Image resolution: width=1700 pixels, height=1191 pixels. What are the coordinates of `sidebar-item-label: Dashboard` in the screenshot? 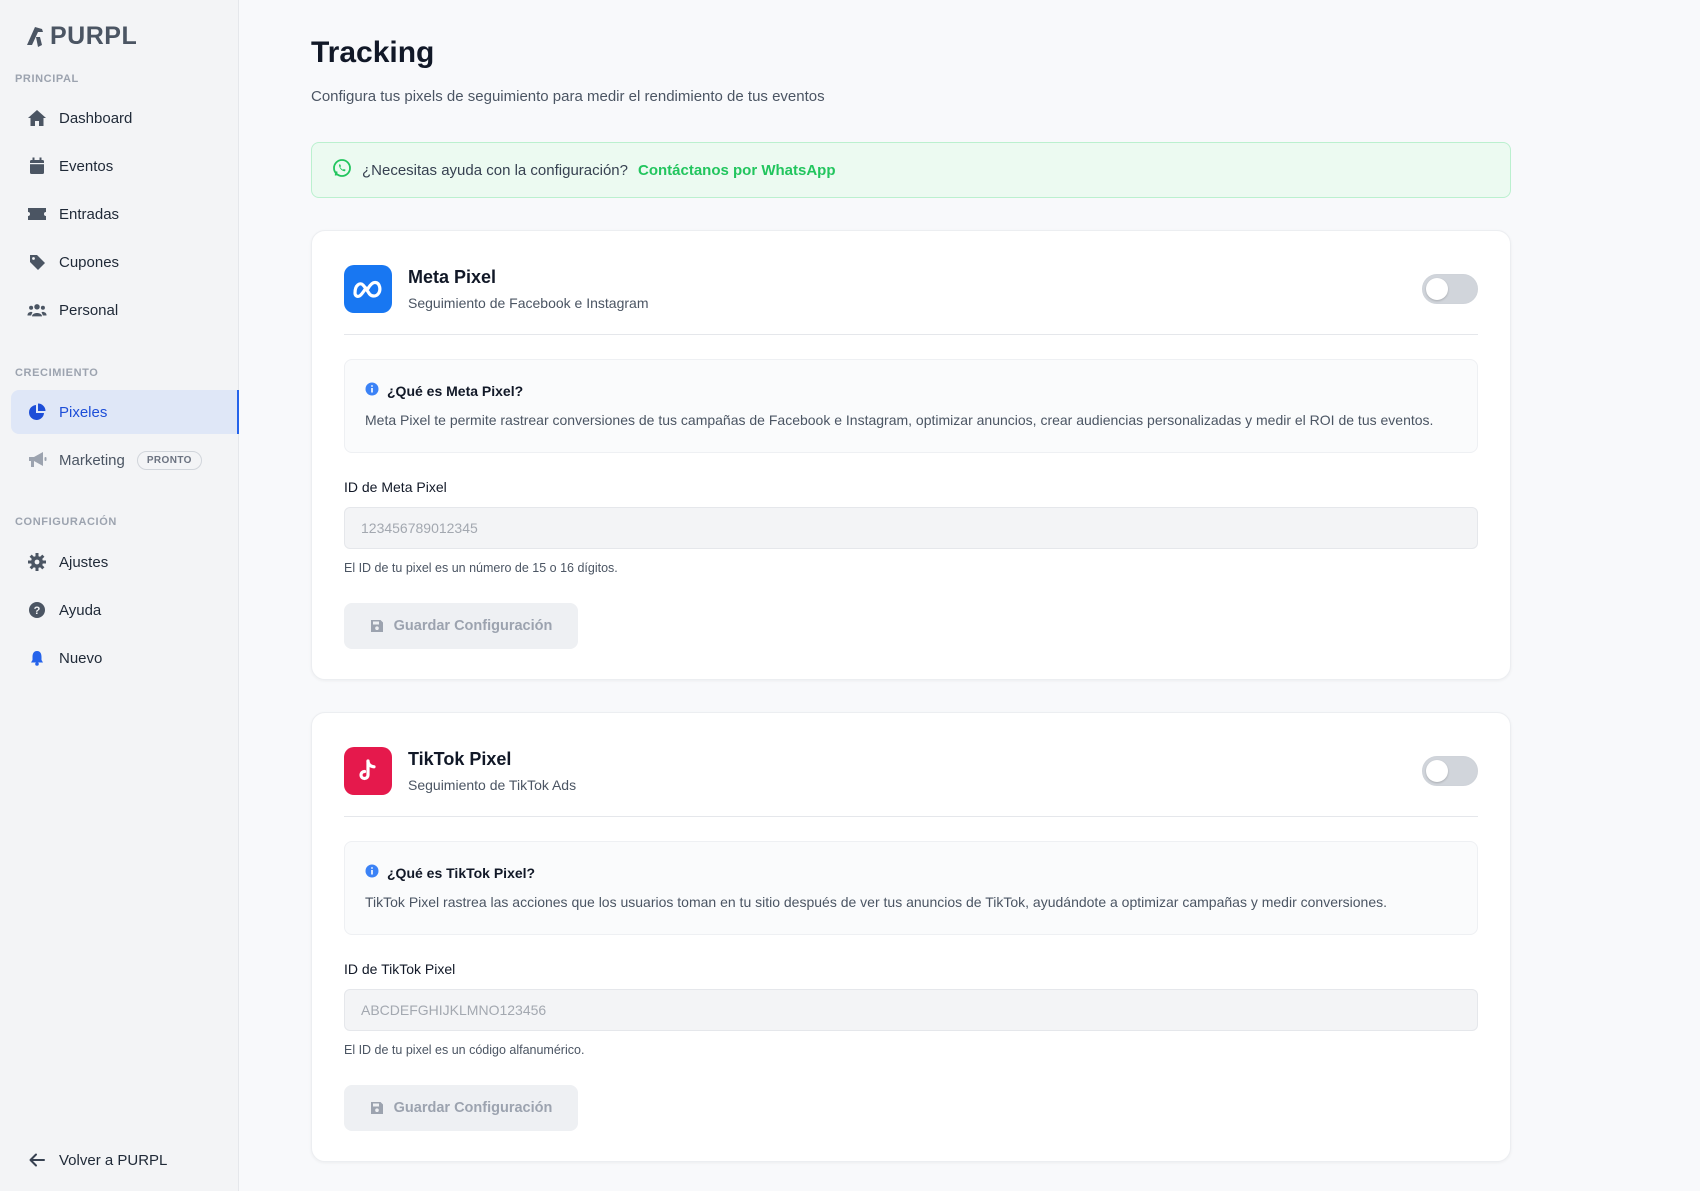 It's located at (96, 118).